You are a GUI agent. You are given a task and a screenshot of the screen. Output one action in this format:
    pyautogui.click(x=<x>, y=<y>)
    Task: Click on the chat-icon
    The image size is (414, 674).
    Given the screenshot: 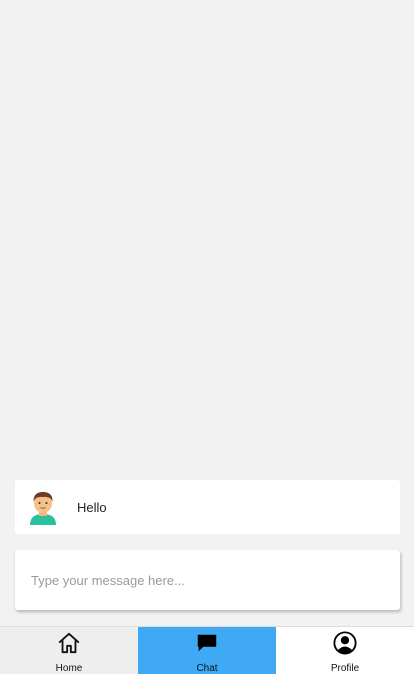 What is the action you would take?
    pyautogui.click(x=207, y=643)
    